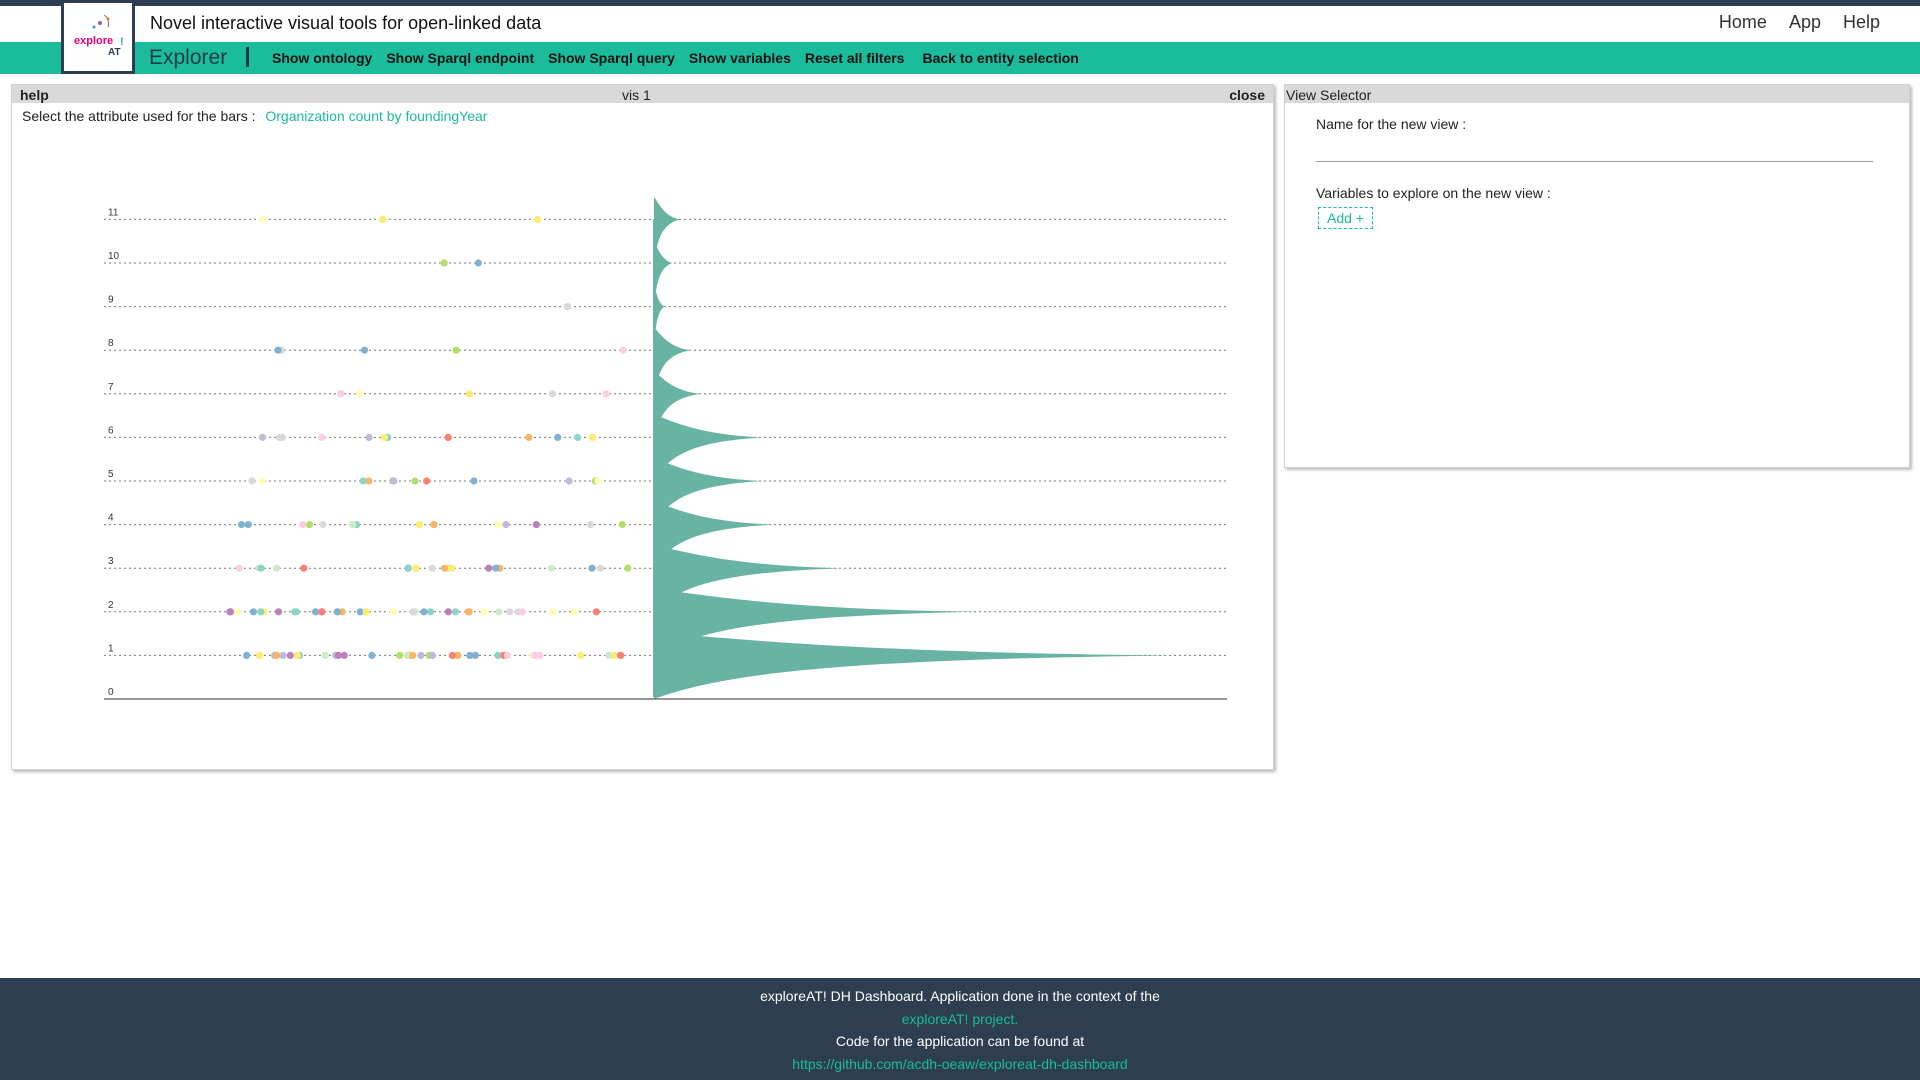 This screenshot has height=1080, width=1920. What do you see at coordinates (111, 343) in the screenshot?
I see `y-tick-label: 8` at bounding box center [111, 343].